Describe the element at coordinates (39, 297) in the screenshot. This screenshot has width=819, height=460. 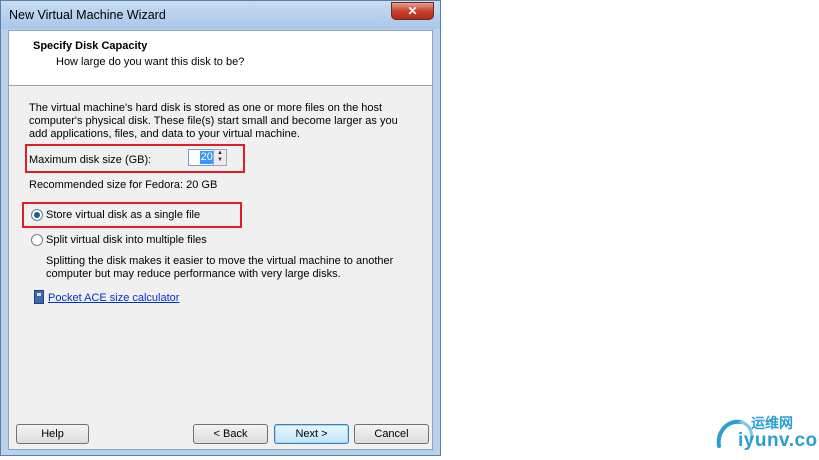
I see `calculator-icon` at that location.